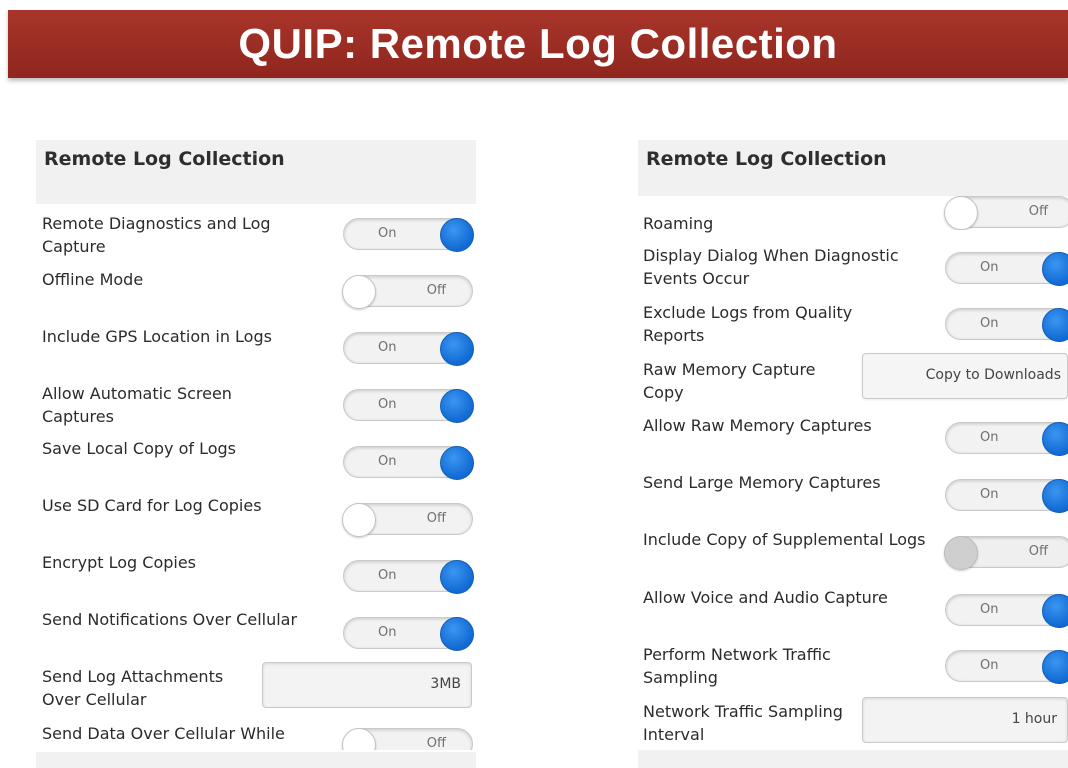 The image size is (1068, 768). I want to click on send-large-memory-clip: On, so click(1004, 497).